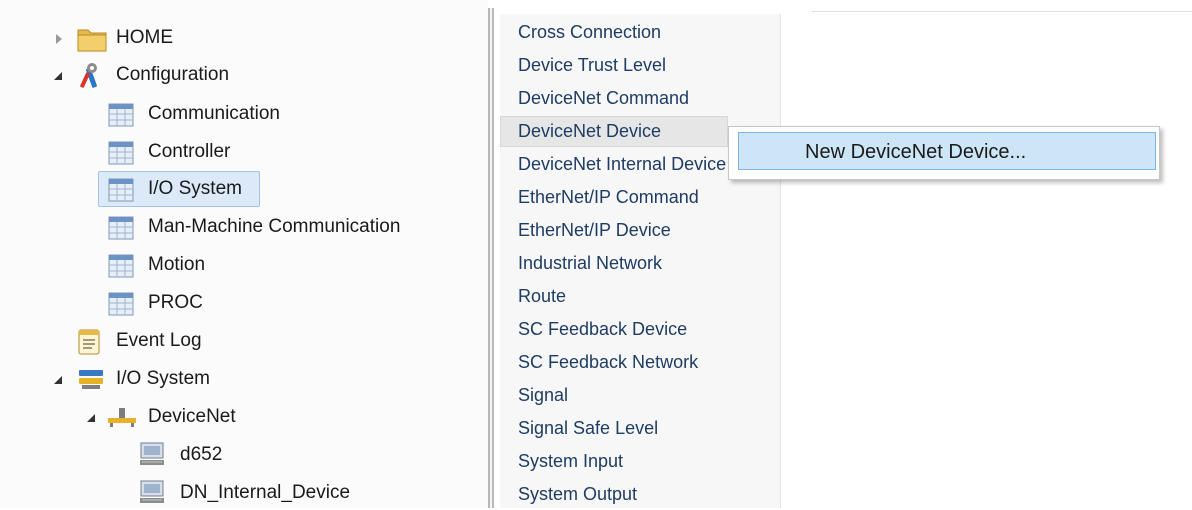  I want to click on tree-item-motion: Motion, so click(176, 265).